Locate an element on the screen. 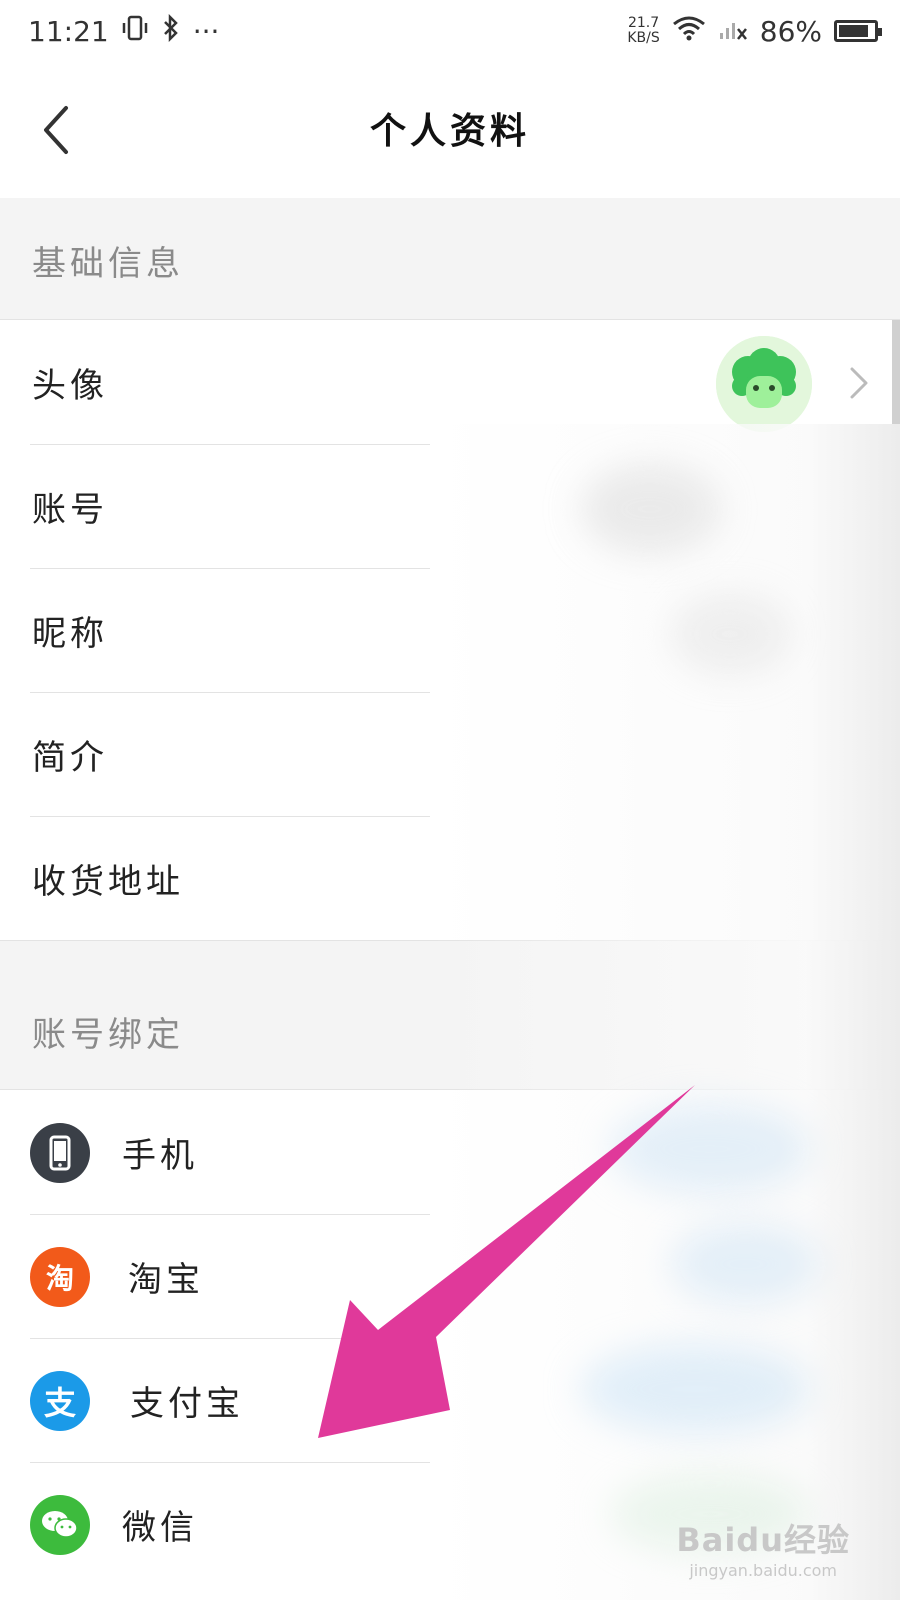 The height and width of the screenshot is (1600, 900). avatar-image is located at coordinates (764, 384).